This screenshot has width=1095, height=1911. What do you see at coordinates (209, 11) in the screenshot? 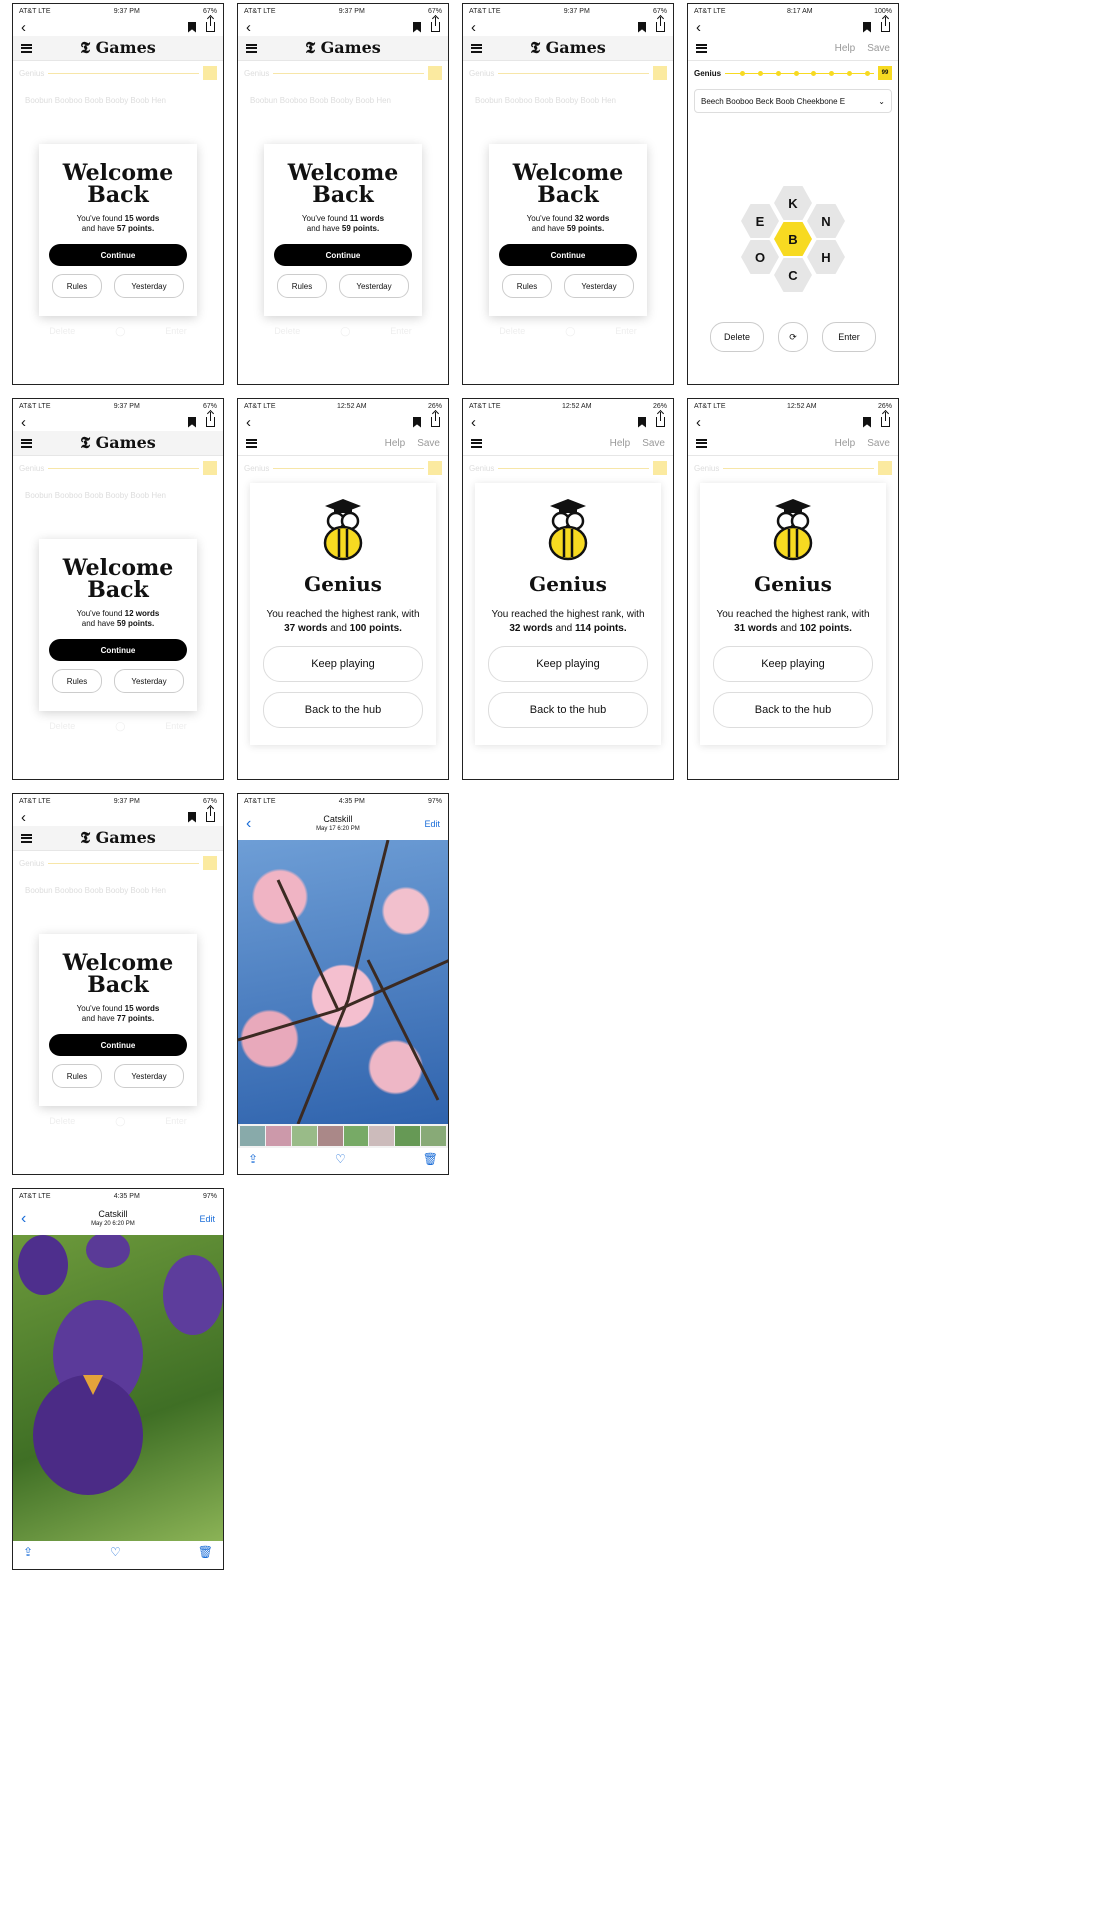
I see `battery: 67%` at bounding box center [209, 11].